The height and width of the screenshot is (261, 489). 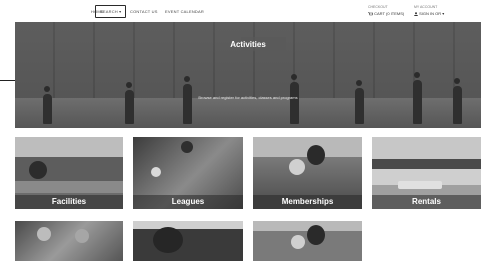 What do you see at coordinates (184, 11) in the screenshot?
I see `nav-event-calendar-link: EVENT CALENDAR` at bounding box center [184, 11].